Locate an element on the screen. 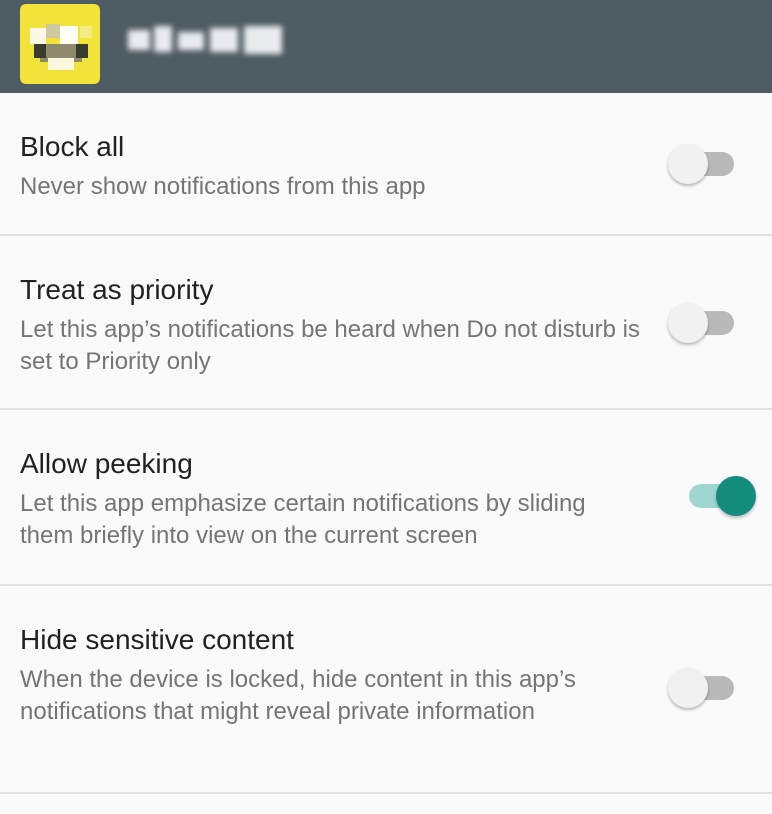 The image size is (772, 814). app-title-redaction is located at coordinates (208, 42).